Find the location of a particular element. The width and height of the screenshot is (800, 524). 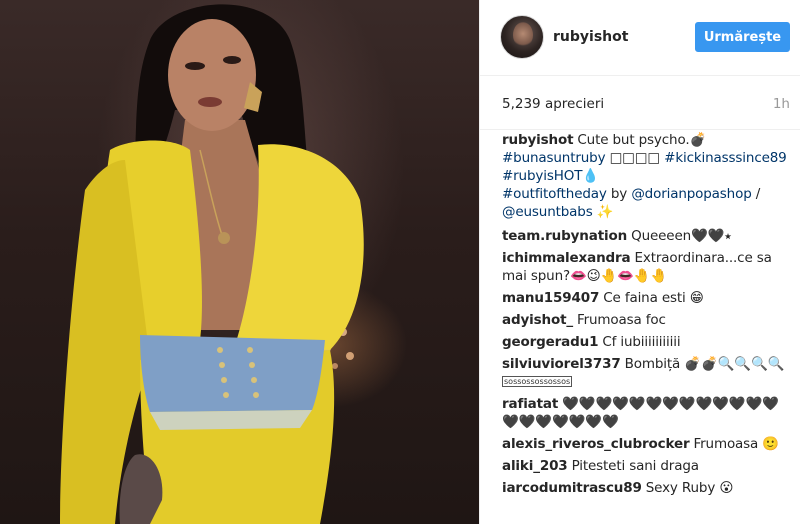

likes-row: 5,239 aprecieri 1h is located at coordinates (640, 103).